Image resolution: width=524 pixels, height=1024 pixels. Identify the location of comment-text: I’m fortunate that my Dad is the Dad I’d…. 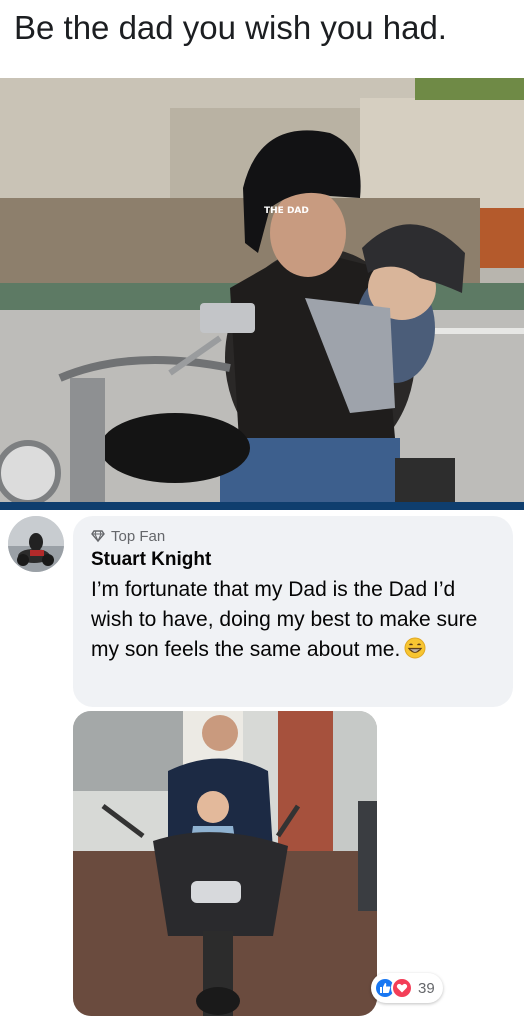
(293, 620).